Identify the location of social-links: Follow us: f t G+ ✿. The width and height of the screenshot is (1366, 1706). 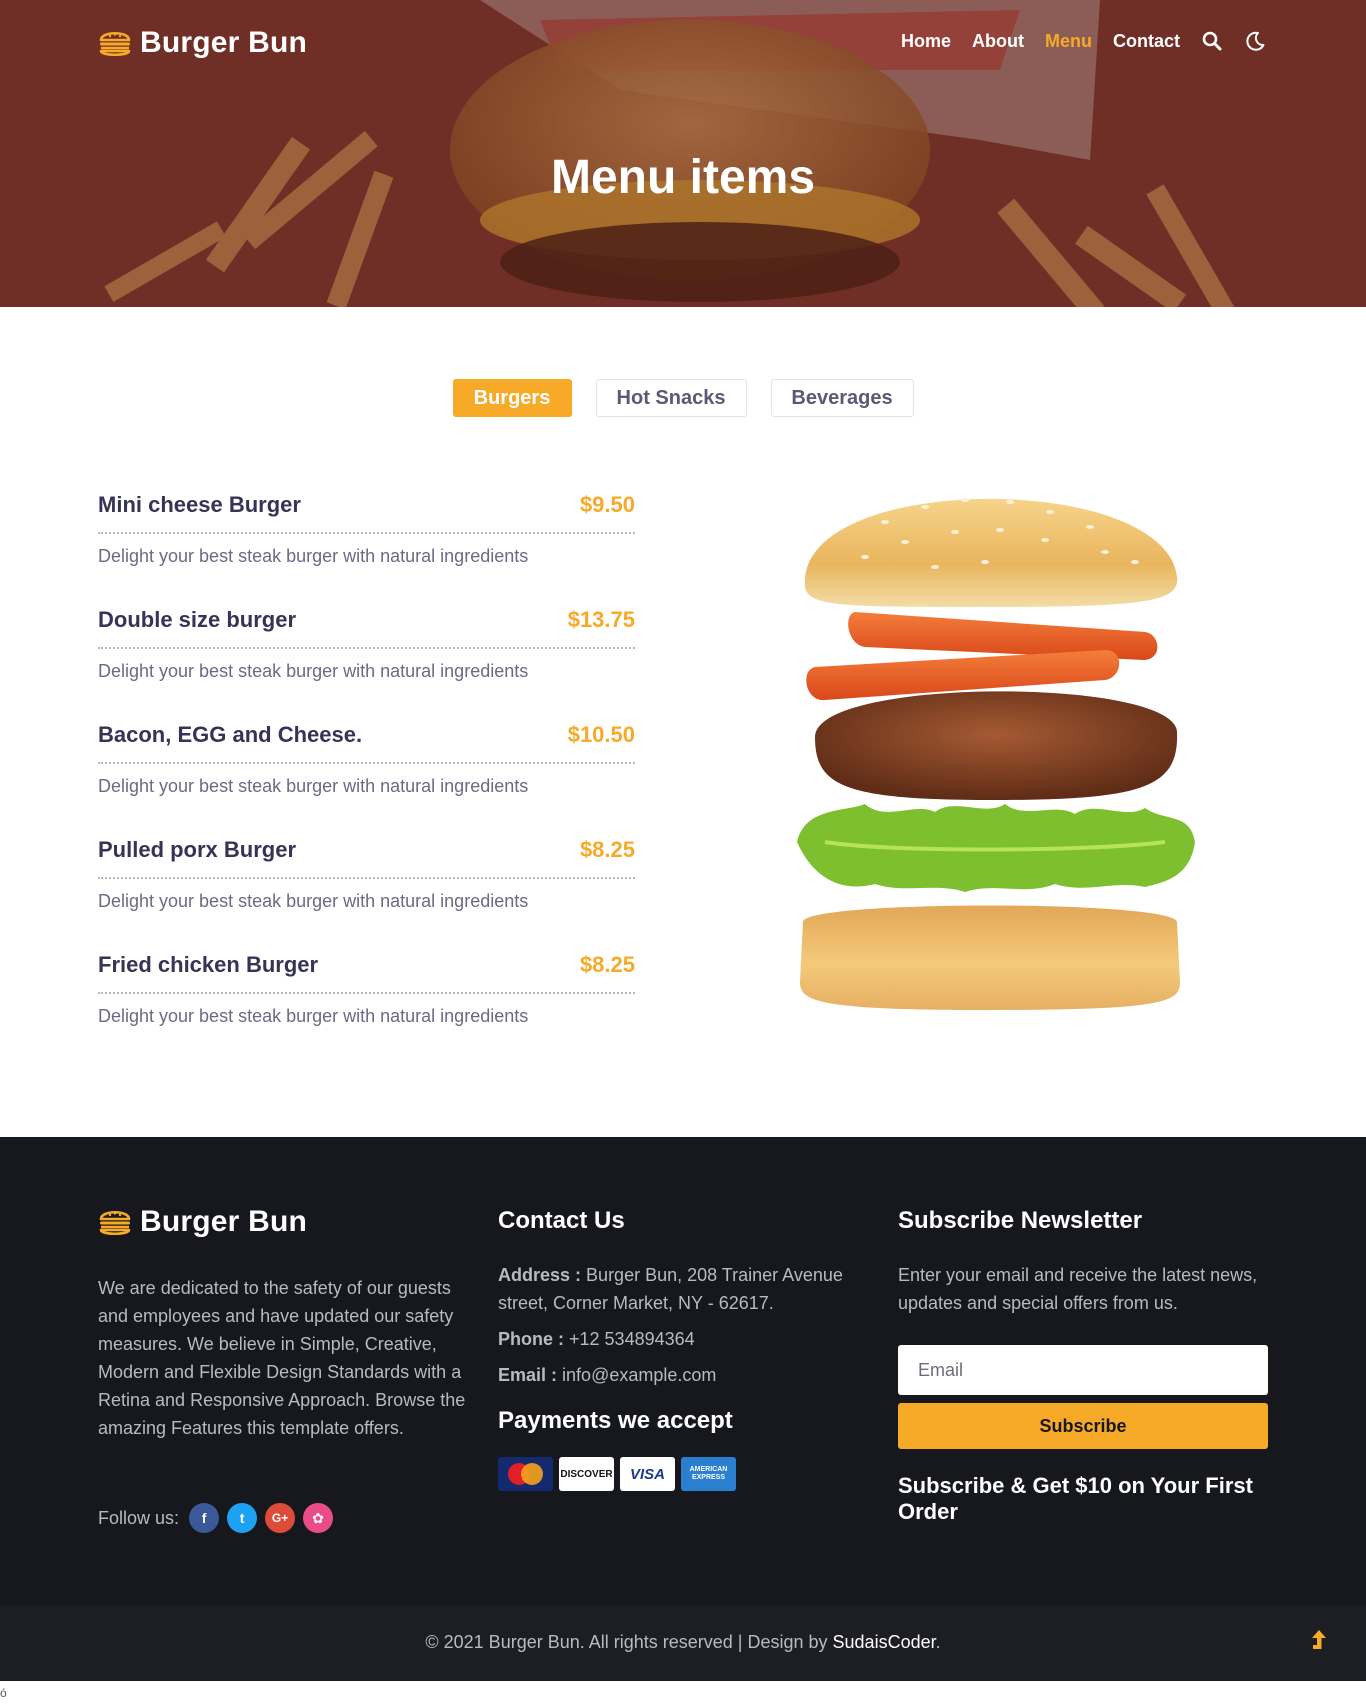
(216, 1518).